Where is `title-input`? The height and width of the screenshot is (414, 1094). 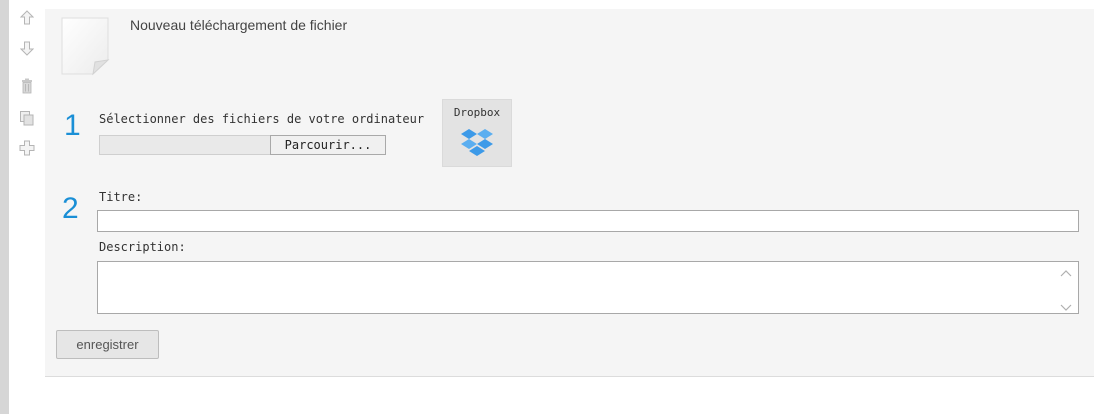
title-input is located at coordinates (588, 221).